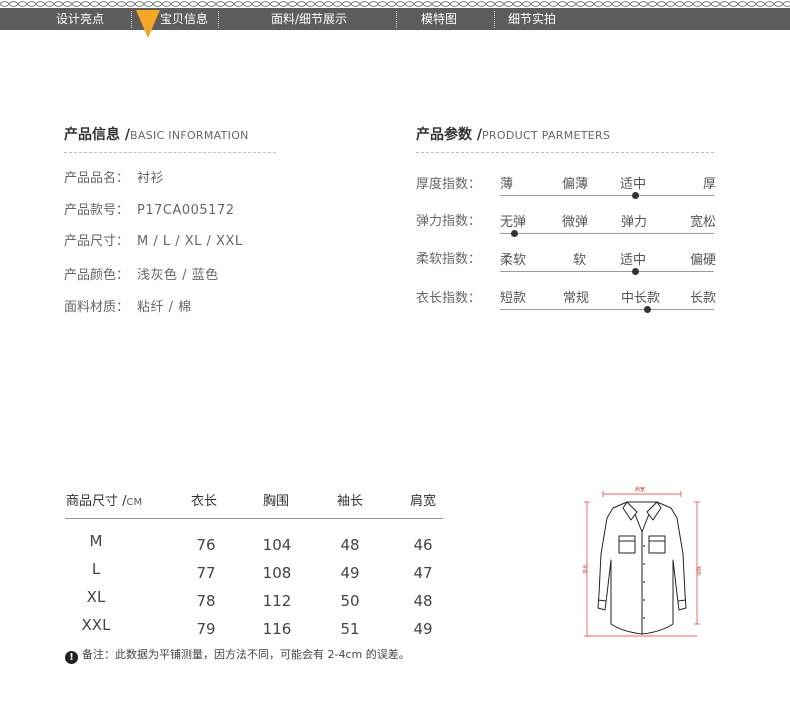  Describe the element at coordinates (190, 241) in the screenshot. I see `info-value: M / L / XL / XXL` at that location.